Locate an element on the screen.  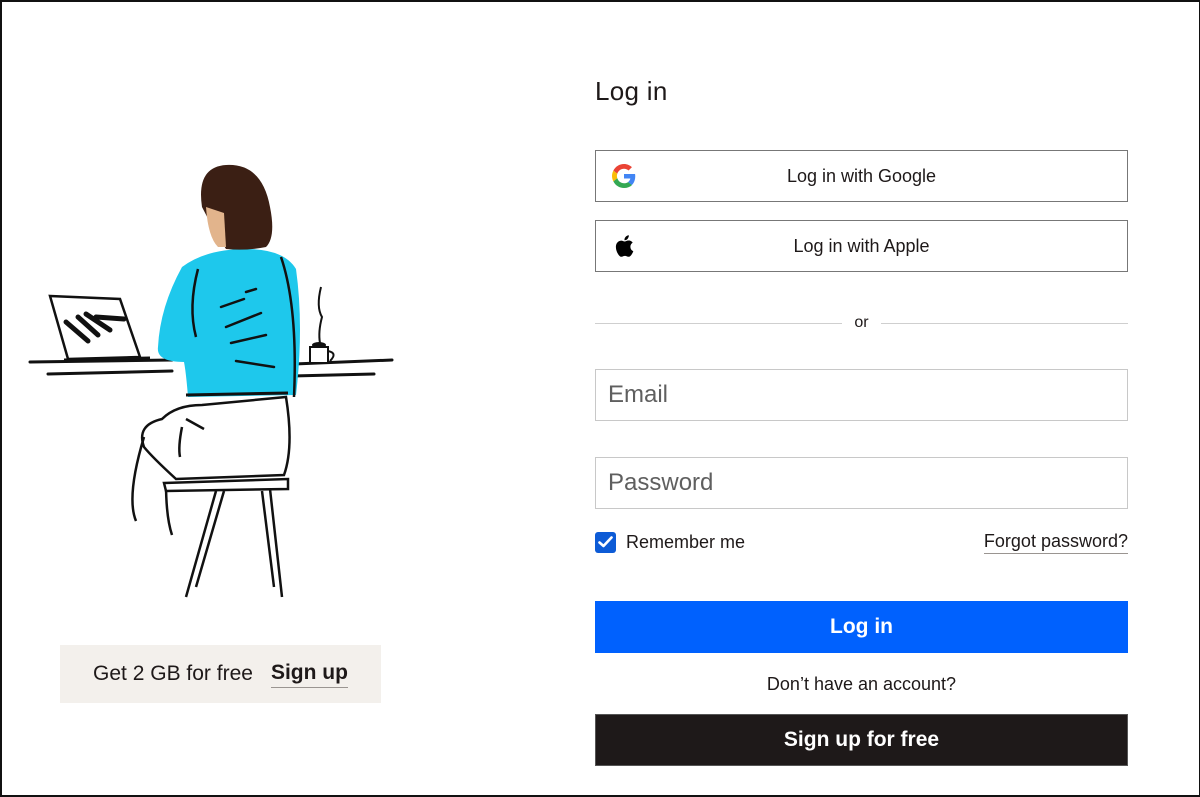
page-title: Log in is located at coordinates (631, 91).